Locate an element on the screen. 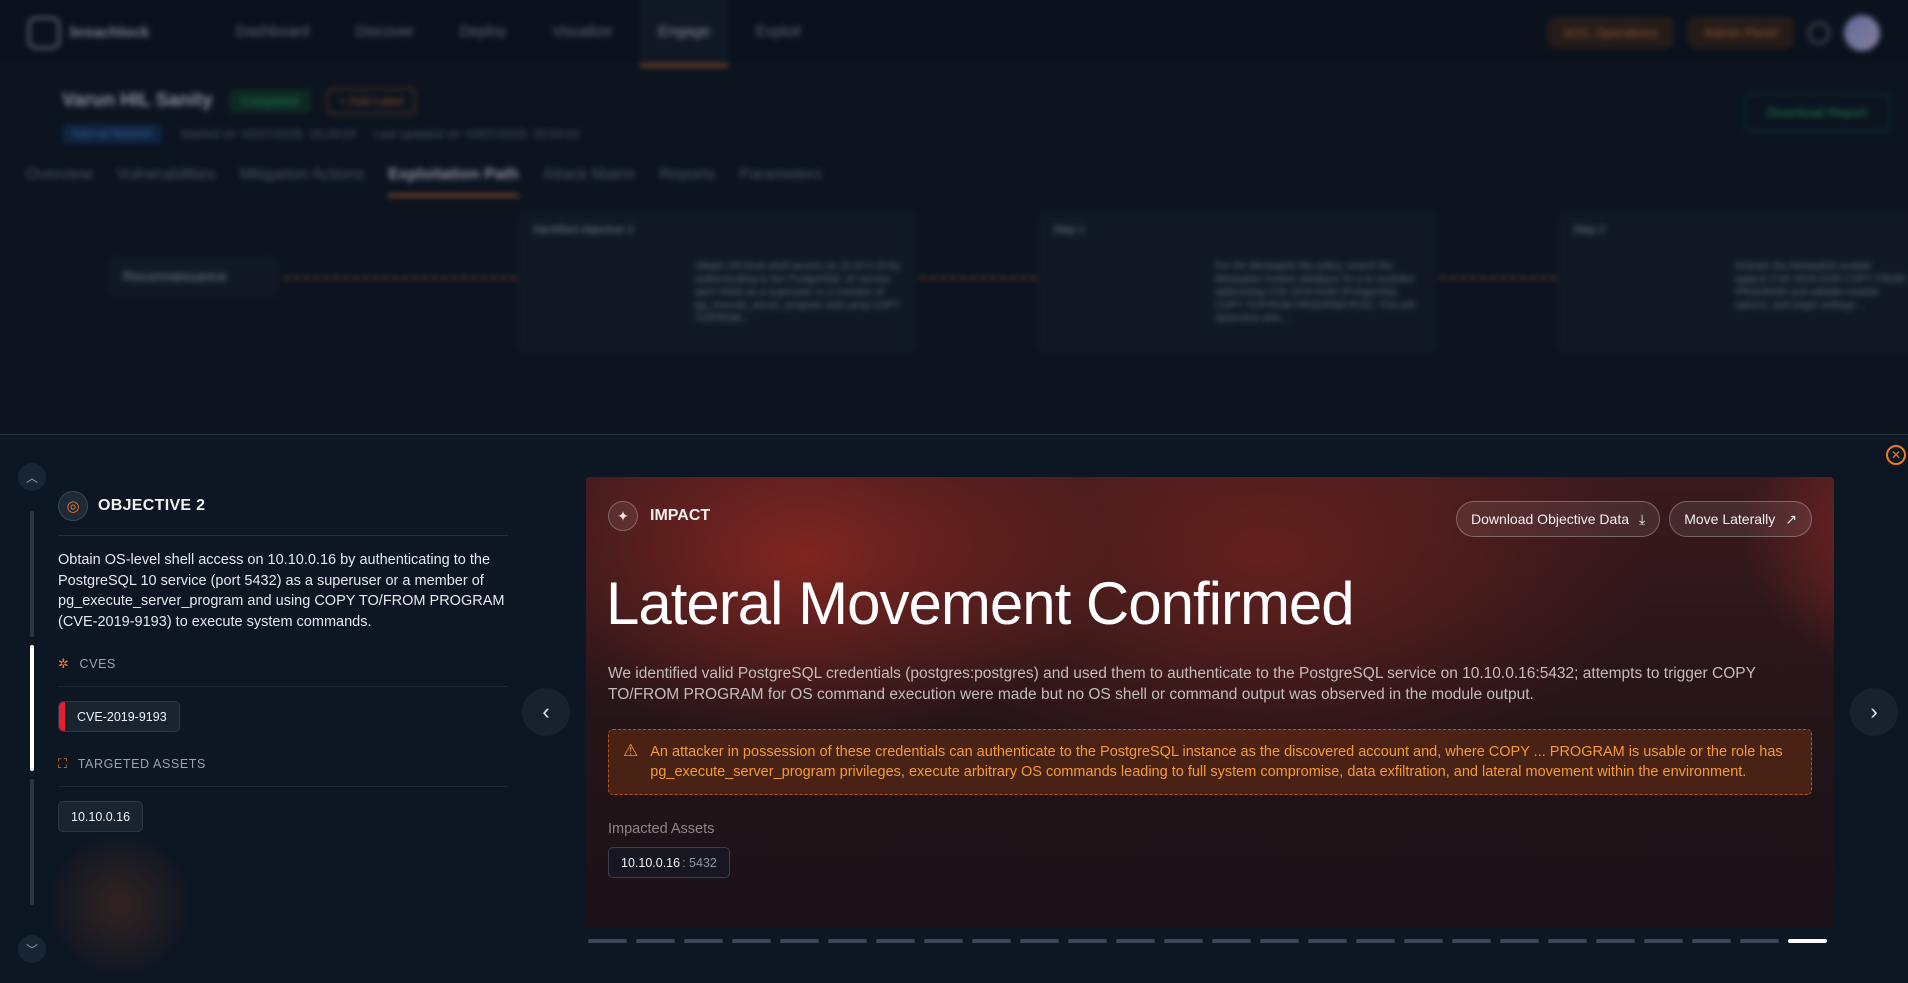 The image size is (1908, 983). download-icon: ⤓ is located at coordinates (1642, 518).